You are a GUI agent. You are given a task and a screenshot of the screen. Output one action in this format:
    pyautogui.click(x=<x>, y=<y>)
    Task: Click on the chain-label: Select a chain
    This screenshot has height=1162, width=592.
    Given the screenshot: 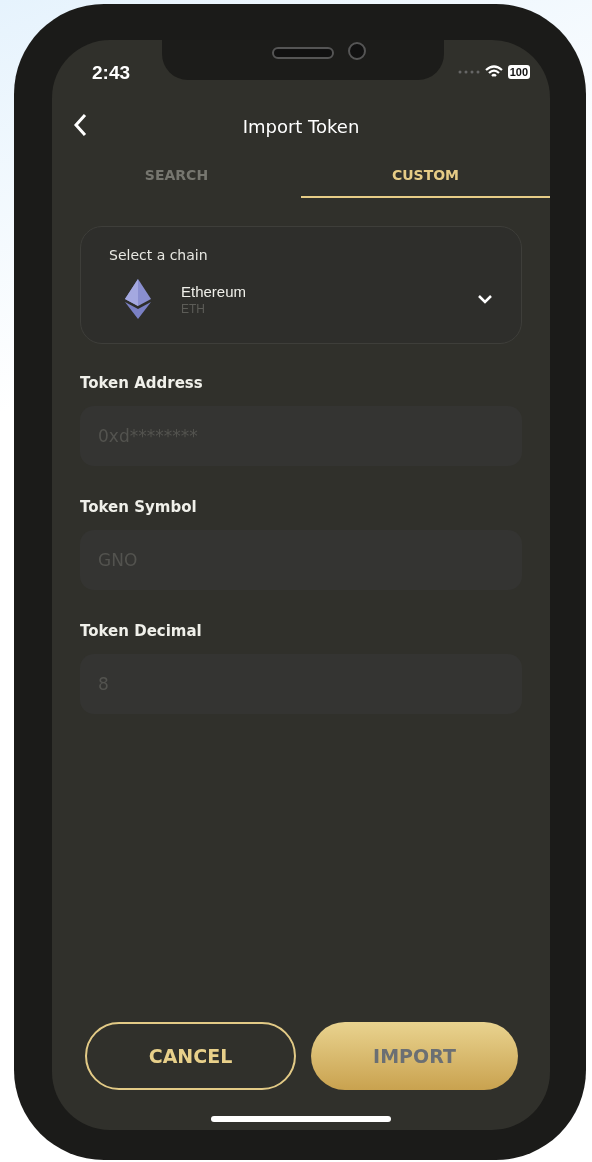 What is the action you would take?
    pyautogui.click(x=159, y=255)
    